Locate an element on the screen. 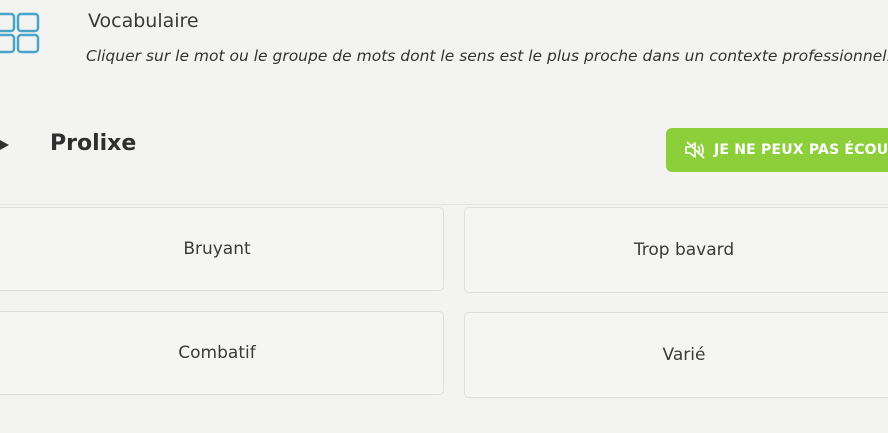  answer-option-label: Trop bavard is located at coordinates (684, 250).